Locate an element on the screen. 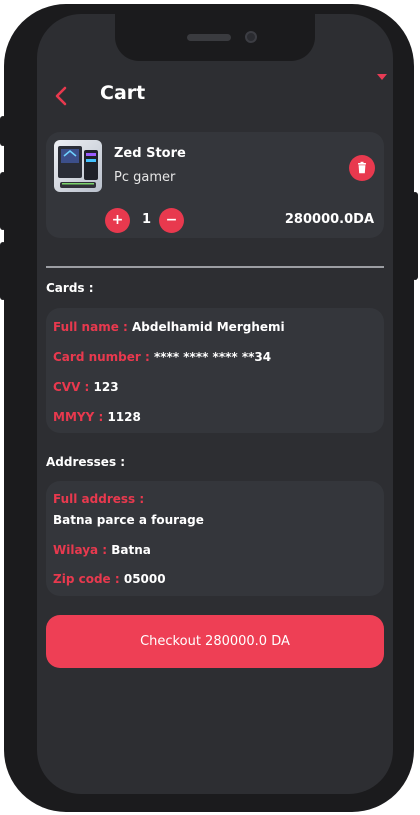 The width and height of the screenshot is (420, 815). full-address-value: Batna parce a fourage is located at coordinates (128, 520).